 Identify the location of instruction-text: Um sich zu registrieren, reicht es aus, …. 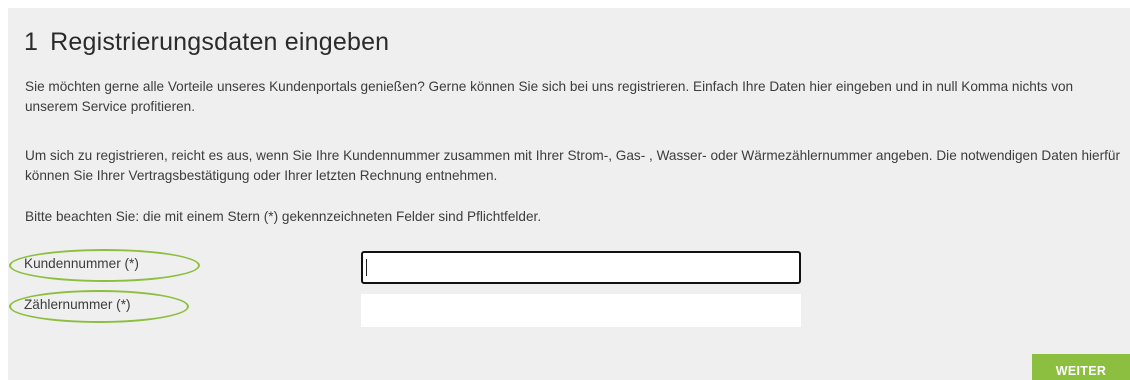
(572, 165).